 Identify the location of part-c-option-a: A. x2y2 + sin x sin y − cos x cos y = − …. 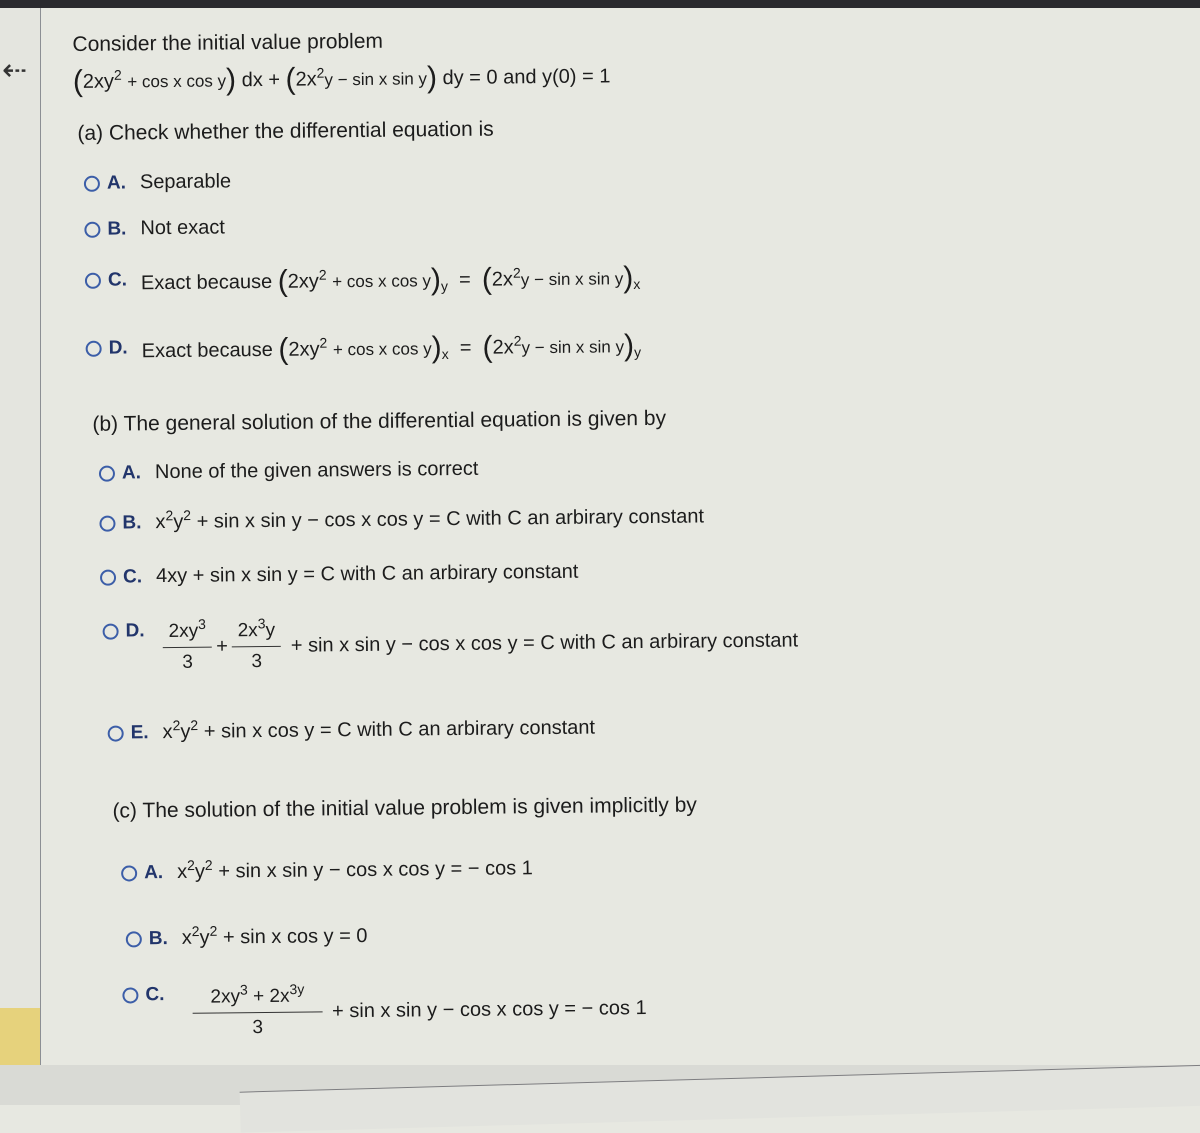
(327, 870).